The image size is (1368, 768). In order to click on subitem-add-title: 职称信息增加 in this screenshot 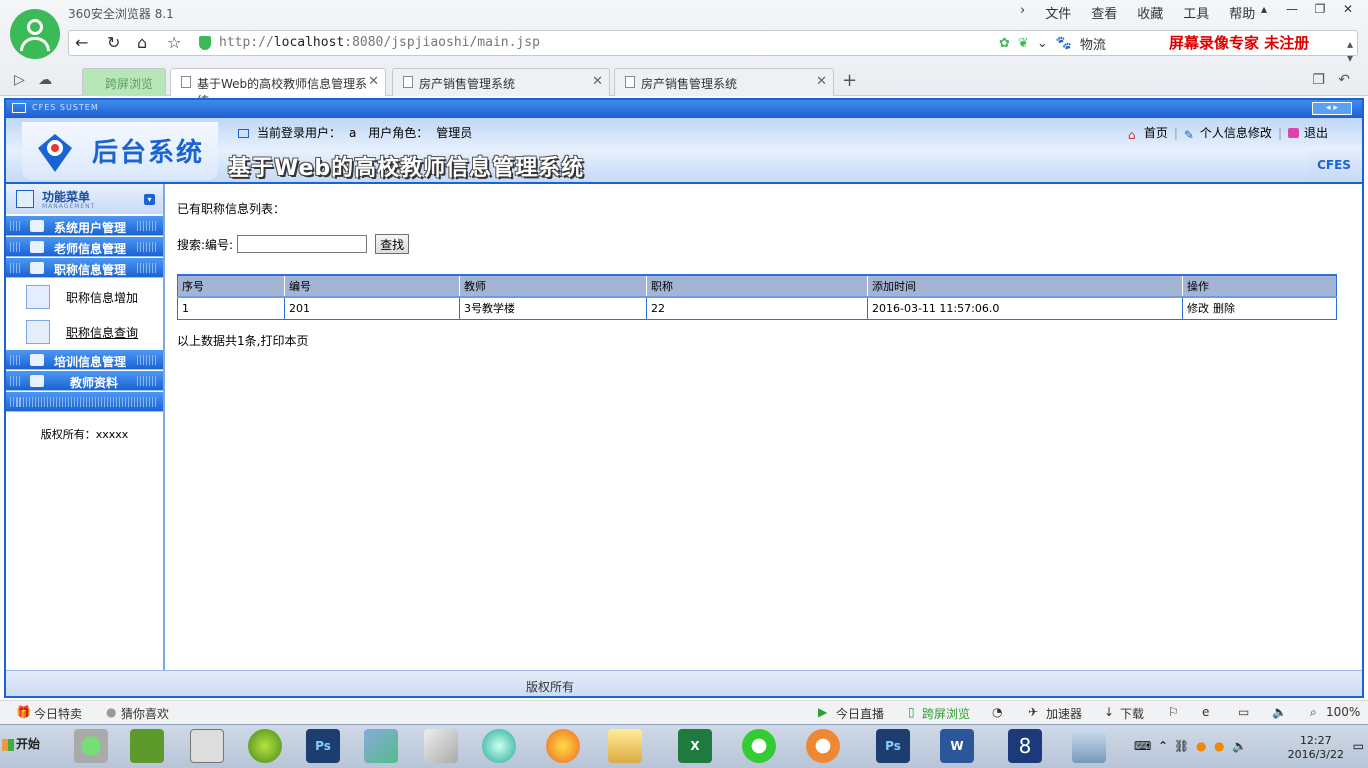, I will do `click(84, 297)`.